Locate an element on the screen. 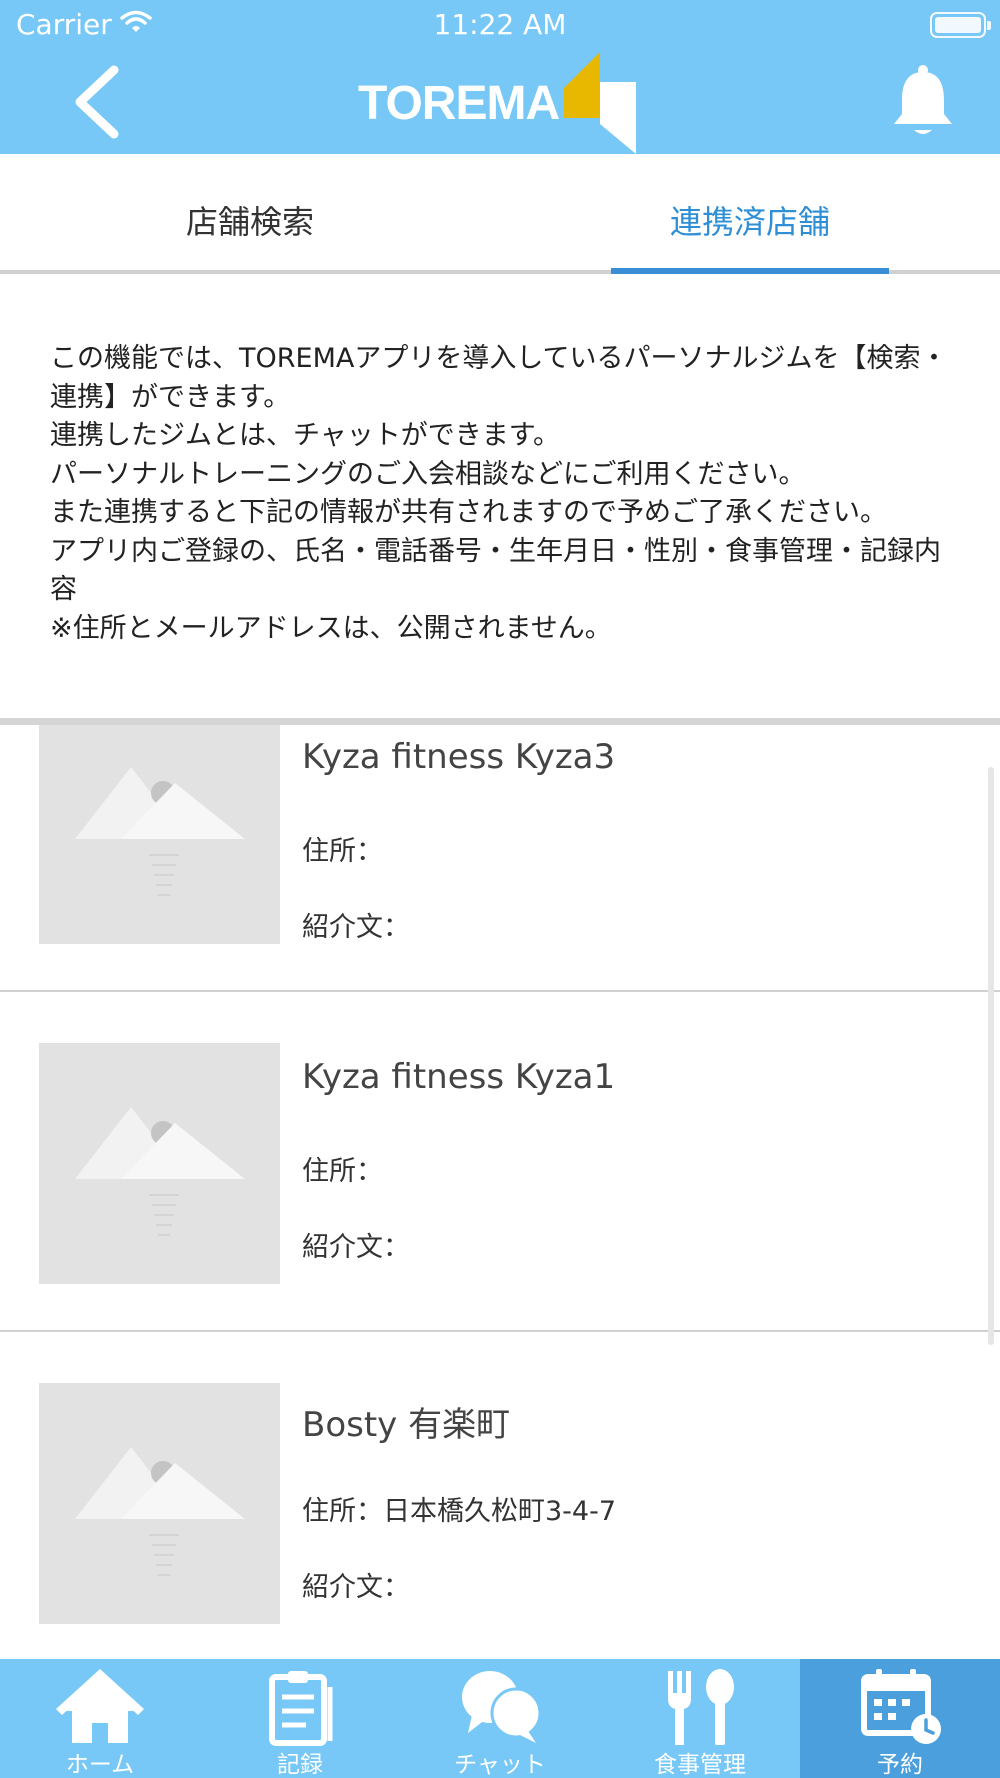 The height and width of the screenshot is (1778, 1000). home-icon is located at coordinates (100, 1706).